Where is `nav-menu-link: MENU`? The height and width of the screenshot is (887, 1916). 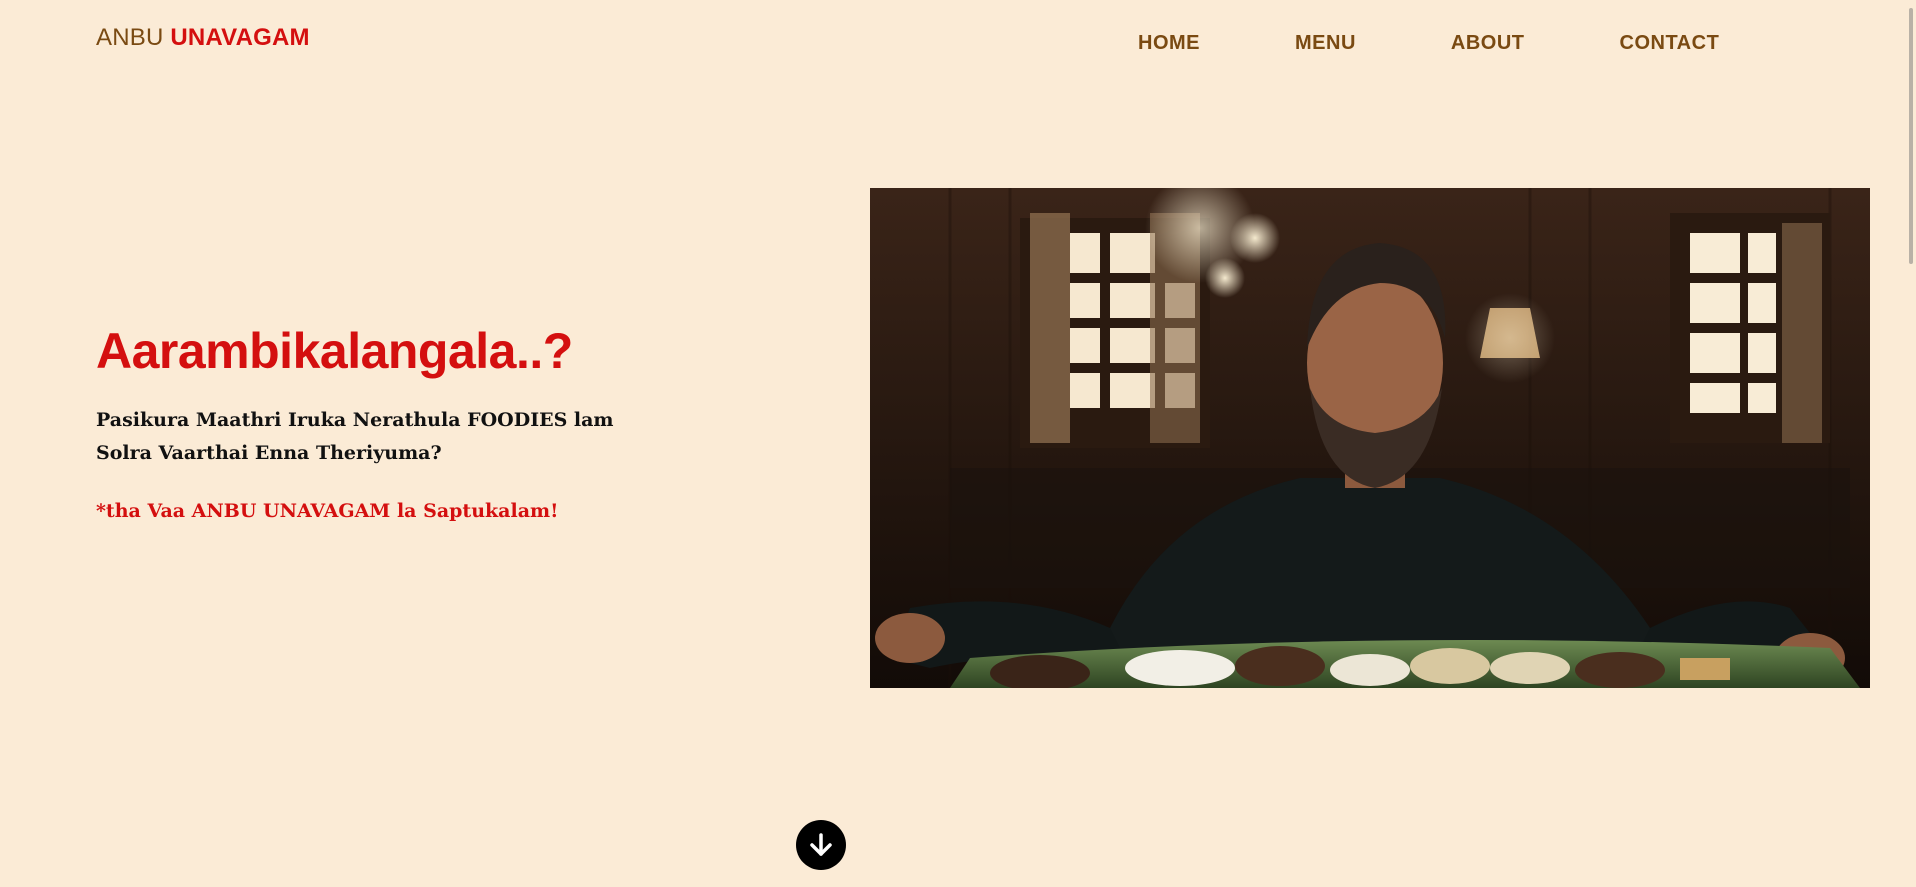 nav-menu-link: MENU is located at coordinates (1325, 43).